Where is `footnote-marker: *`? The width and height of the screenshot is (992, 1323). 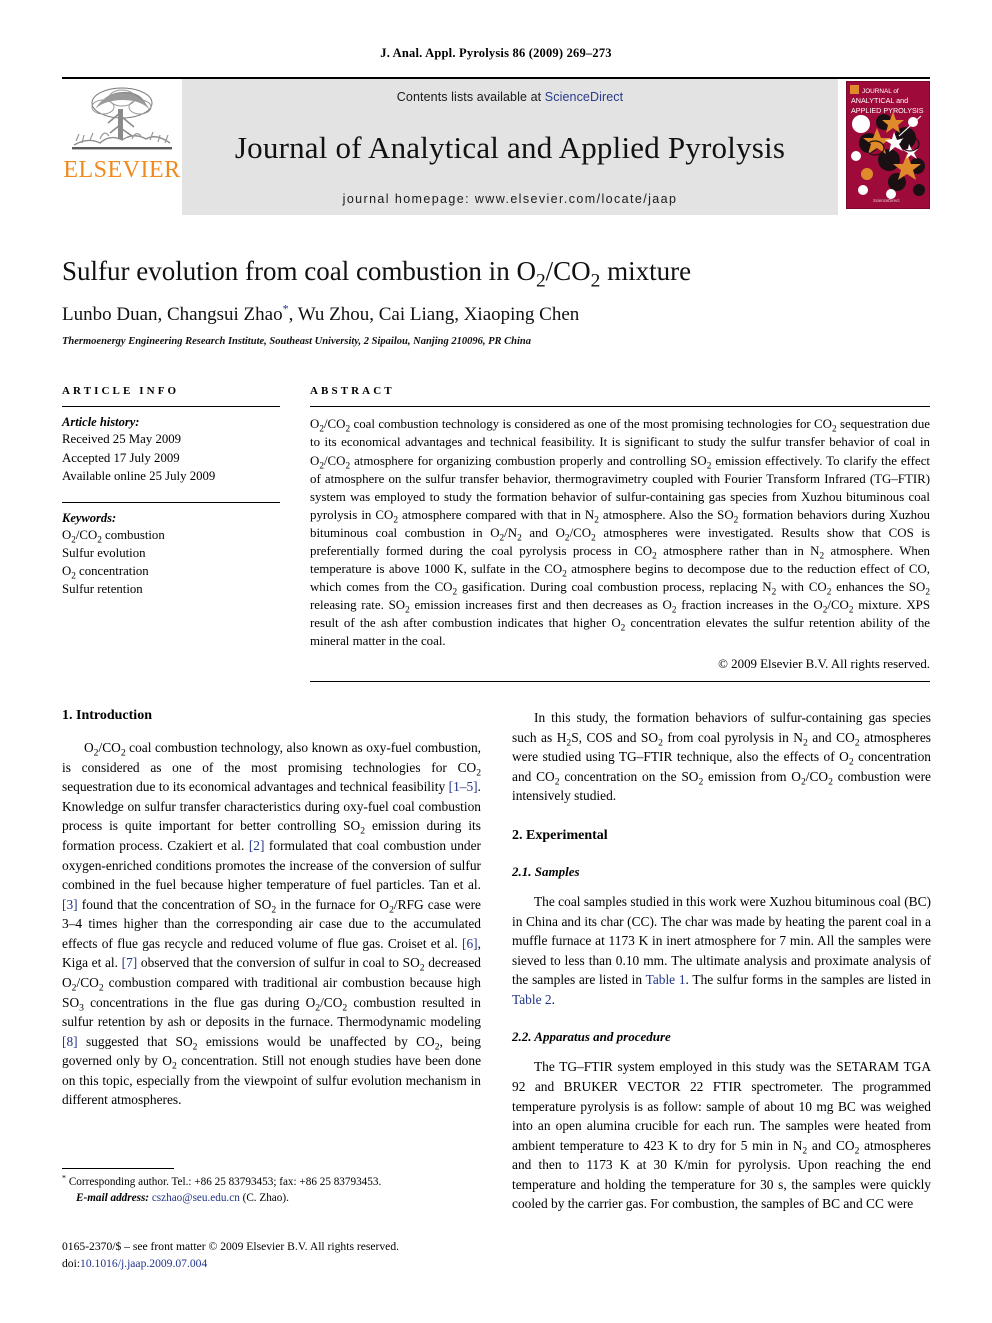
footnote-marker: * is located at coordinates (64, 1178).